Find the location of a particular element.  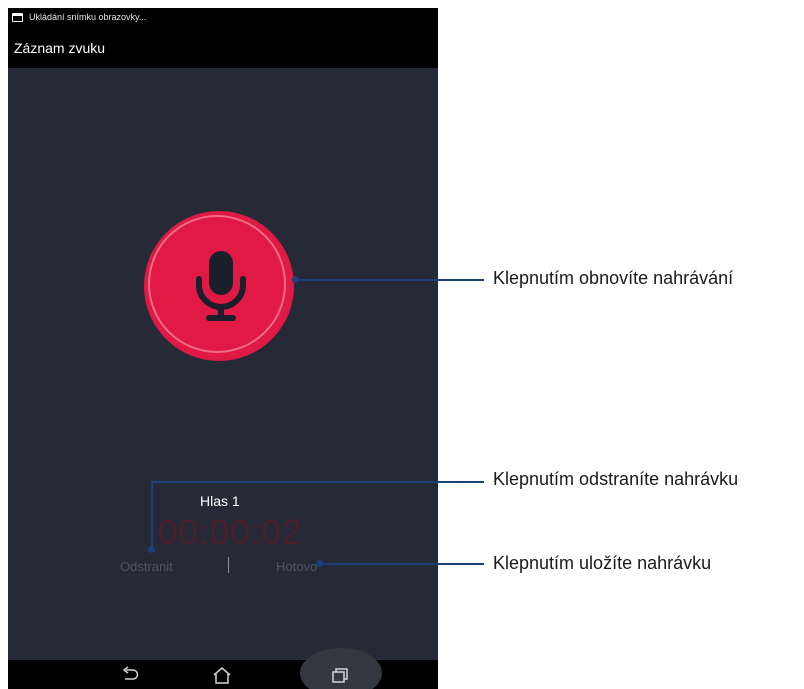

callout-line-restart is located at coordinates (390, 280).